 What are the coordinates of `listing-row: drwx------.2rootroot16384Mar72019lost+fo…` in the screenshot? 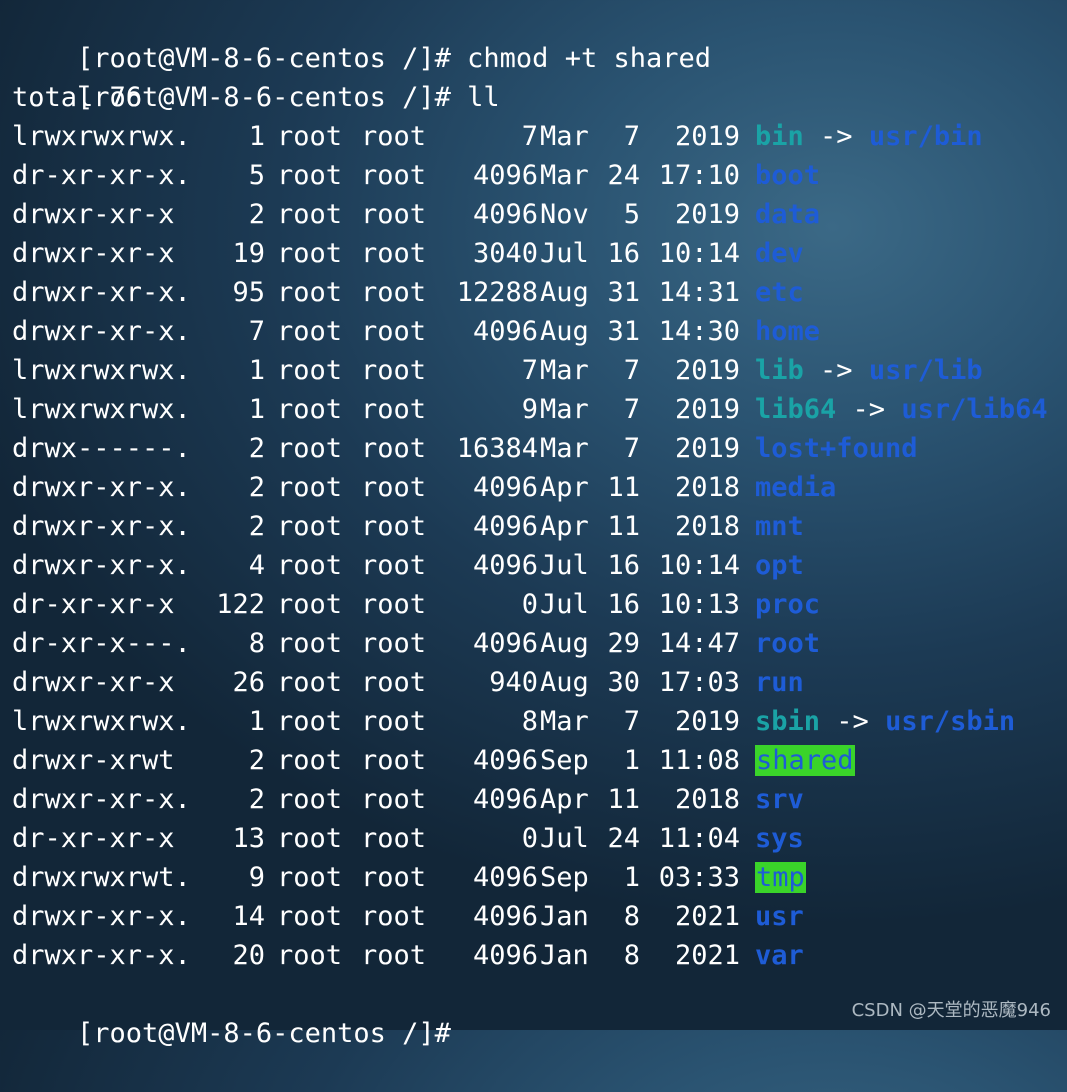 It's located at (537, 448).